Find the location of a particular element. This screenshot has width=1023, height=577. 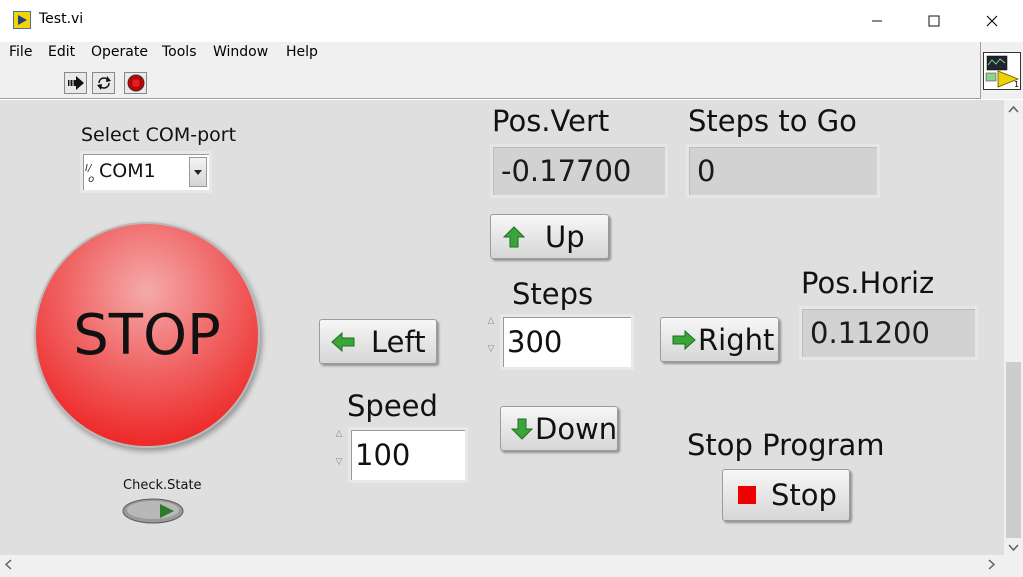

arrow-right-icon is located at coordinates (684, 339).